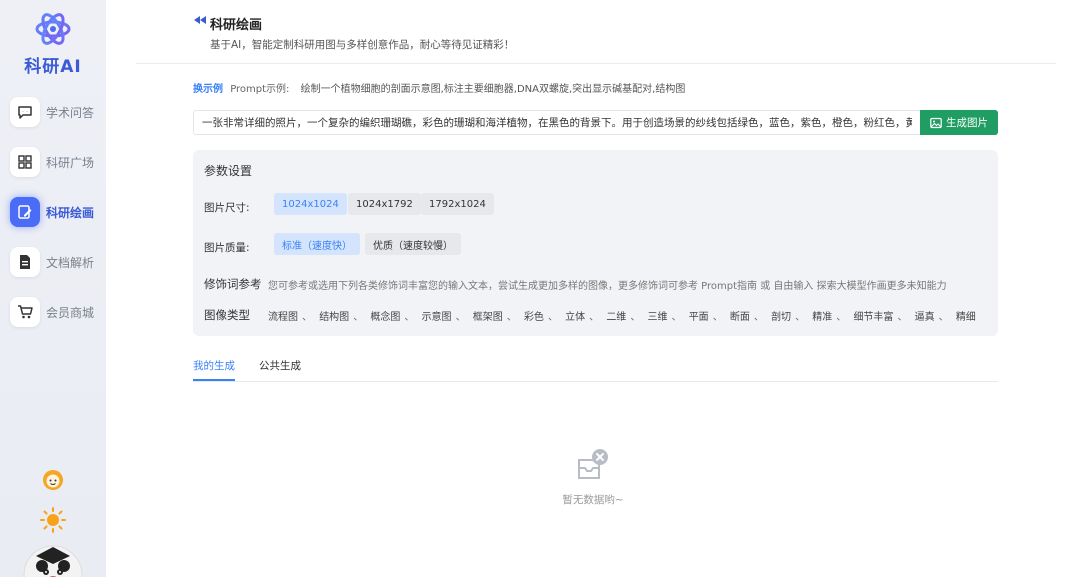 This screenshot has width=1080, height=577. Describe the element at coordinates (413, 244) in the screenshot. I see `quality-option-hd: 优质（速度较慢）` at that location.